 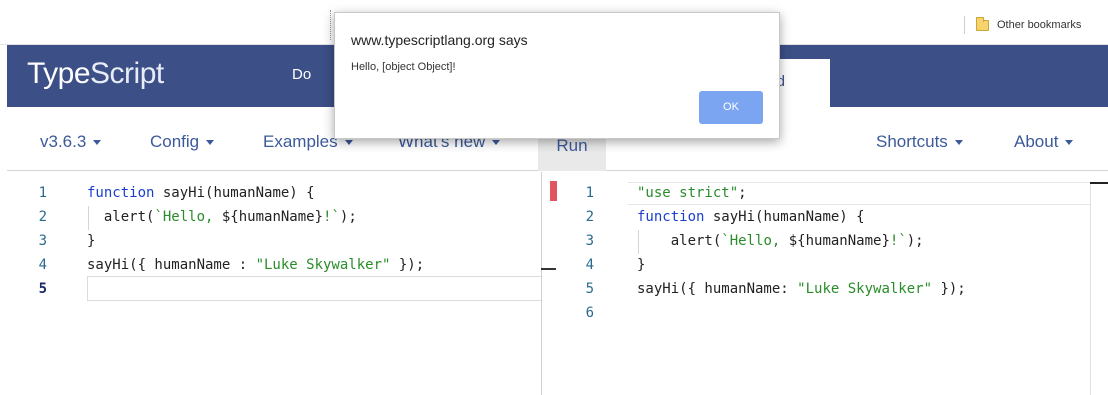 I want to click on ok-button: OK, so click(x=731, y=107).